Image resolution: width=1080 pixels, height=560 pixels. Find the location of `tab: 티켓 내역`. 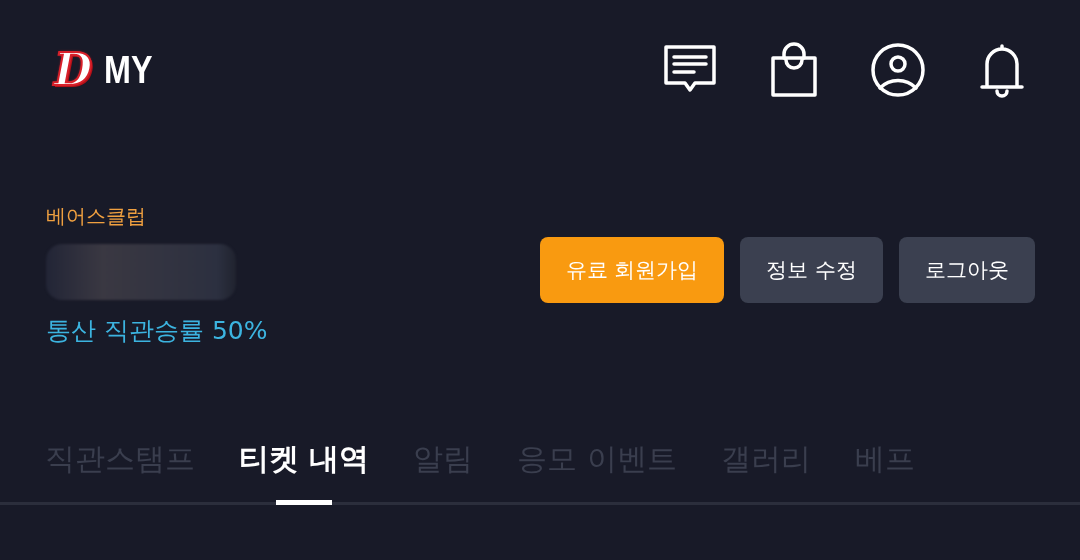

tab: 티켓 내역 is located at coordinates (304, 470).